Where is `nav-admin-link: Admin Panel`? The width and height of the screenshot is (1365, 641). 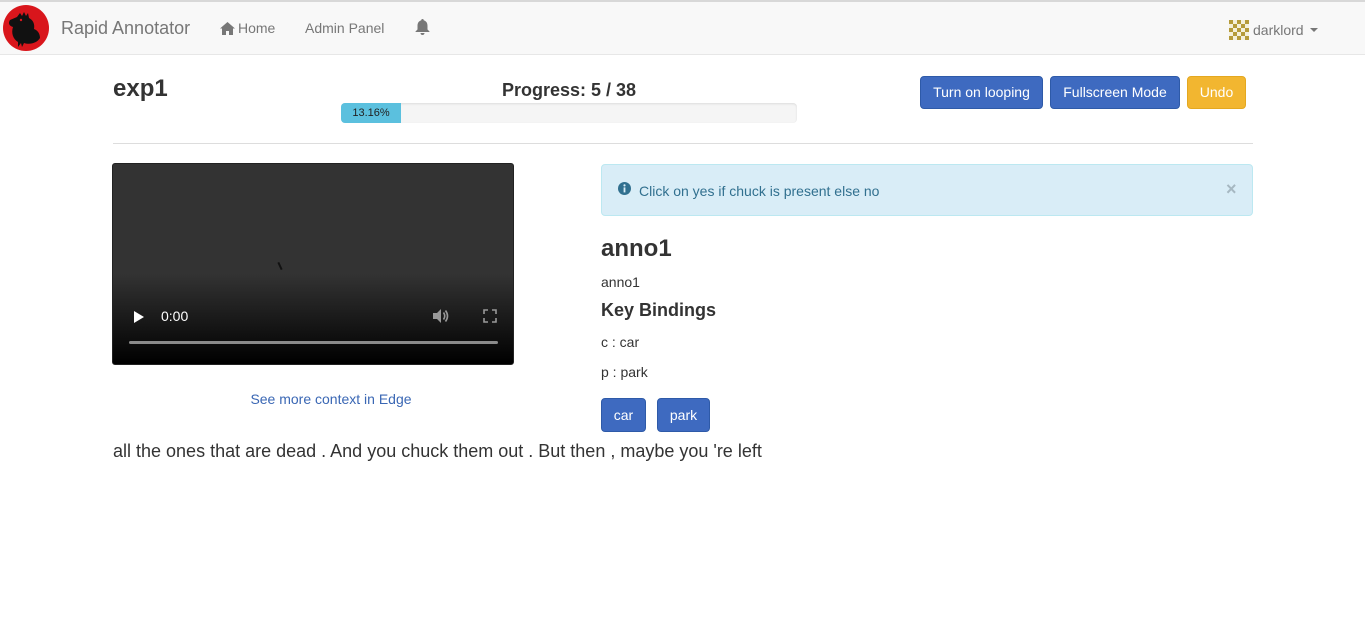 nav-admin-link: Admin Panel is located at coordinates (344, 28).